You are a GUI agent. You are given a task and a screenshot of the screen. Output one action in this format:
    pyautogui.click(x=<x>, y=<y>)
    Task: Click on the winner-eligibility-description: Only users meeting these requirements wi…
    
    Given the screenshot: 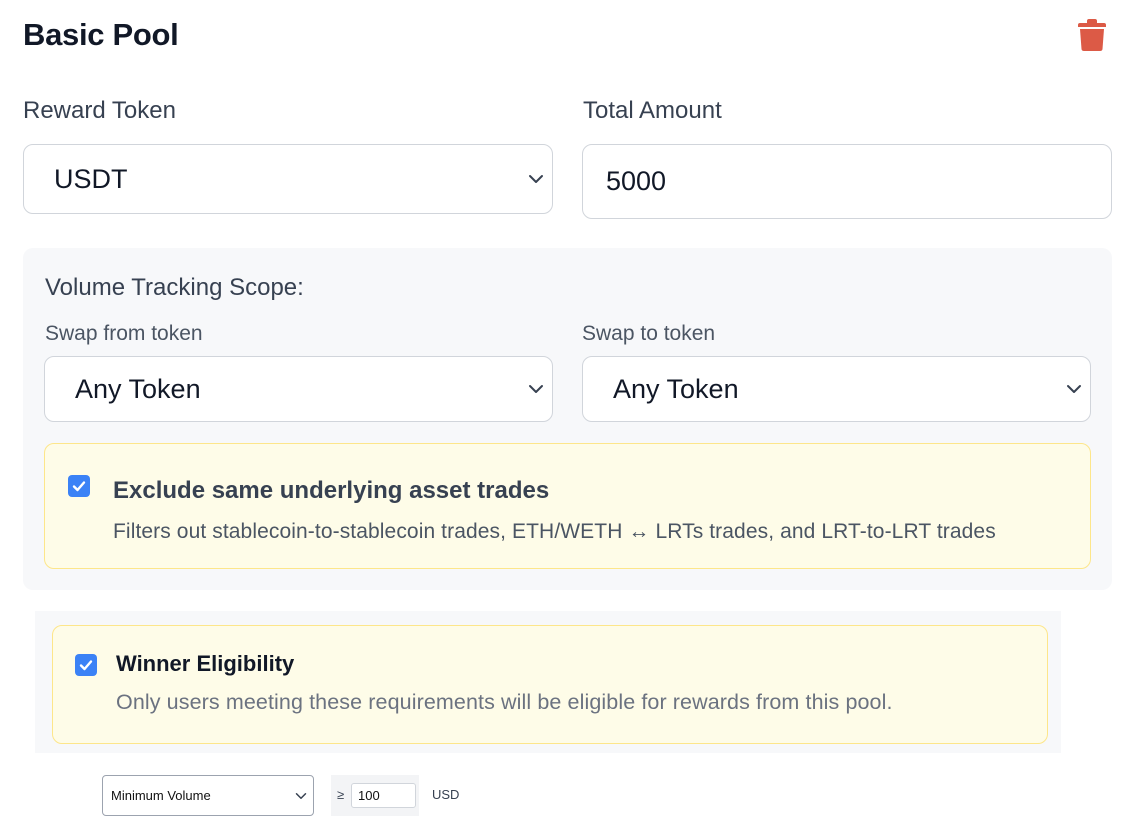 What is the action you would take?
    pyautogui.click(x=504, y=702)
    